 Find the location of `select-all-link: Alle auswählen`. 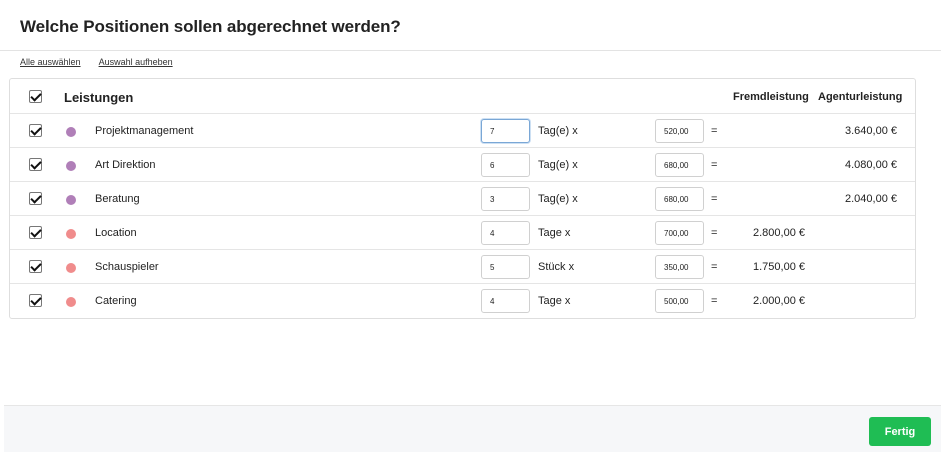

select-all-link: Alle auswählen is located at coordinates (50, 62).